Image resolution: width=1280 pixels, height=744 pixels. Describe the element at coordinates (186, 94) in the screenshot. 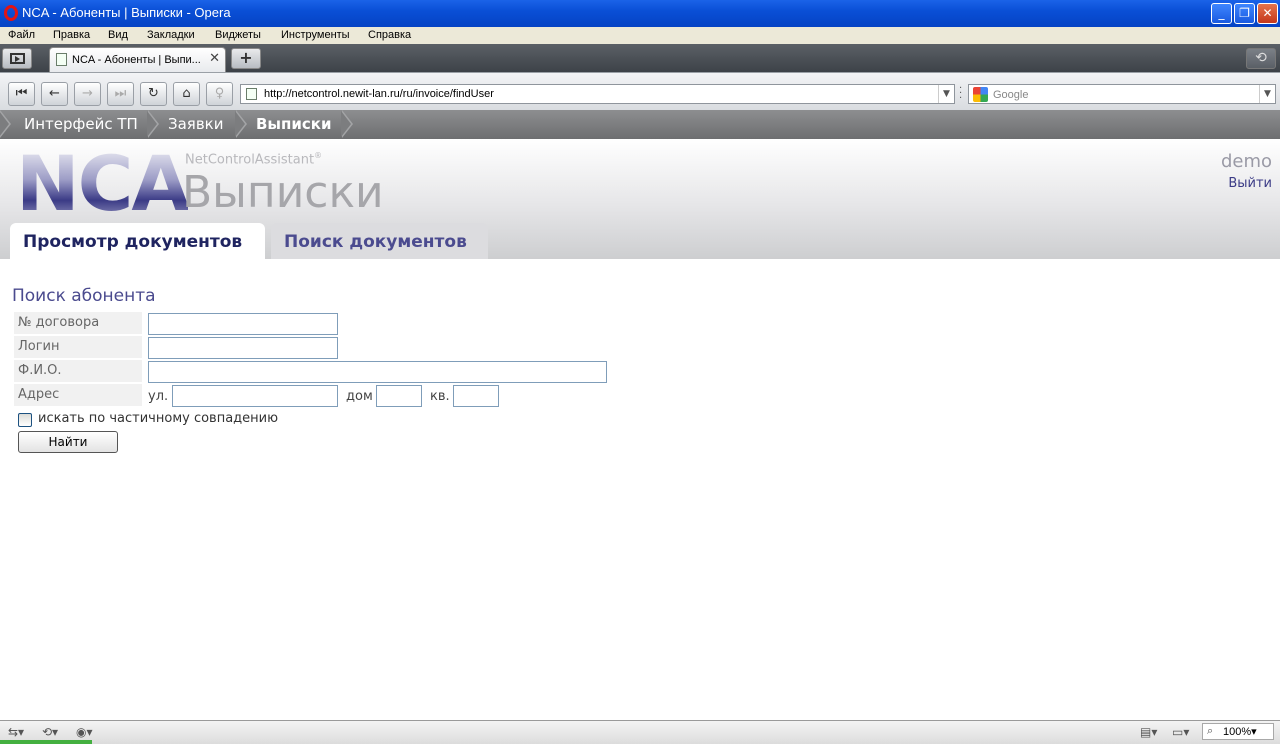

I see `home-button: ⌂` at that location.